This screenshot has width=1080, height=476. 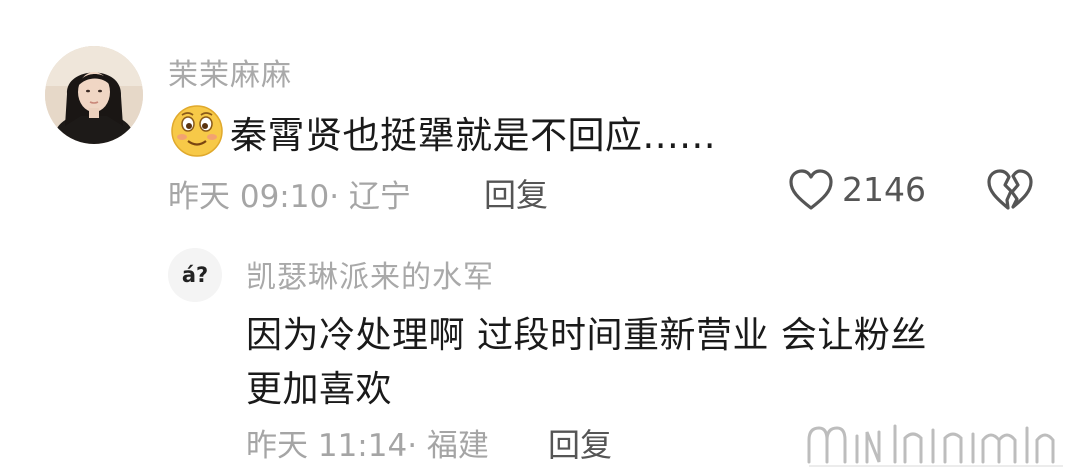 What do you see at coordinates (230, 72) in the screenshot?
I see `comment-username: 茉茉麻麻` at bounding box center [230, 72].